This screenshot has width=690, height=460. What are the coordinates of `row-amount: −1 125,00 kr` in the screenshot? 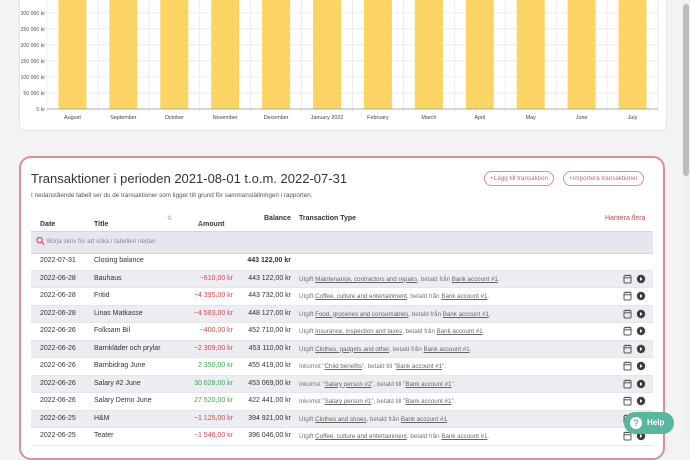 It's located at (213, 418).